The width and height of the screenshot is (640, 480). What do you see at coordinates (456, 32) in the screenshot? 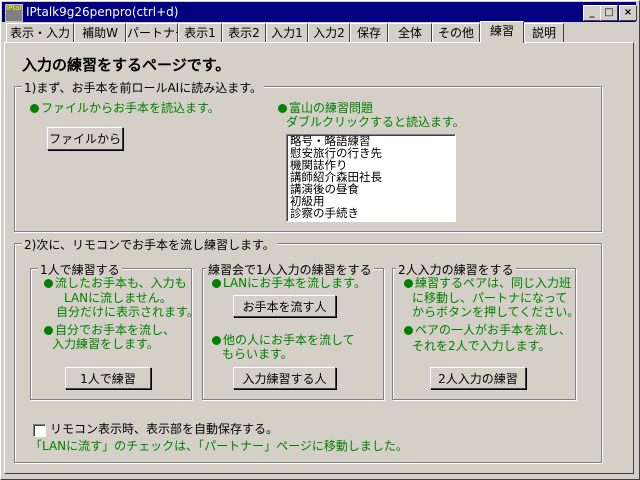
I see `tab-other: その他` at bounding box center [456, 32].